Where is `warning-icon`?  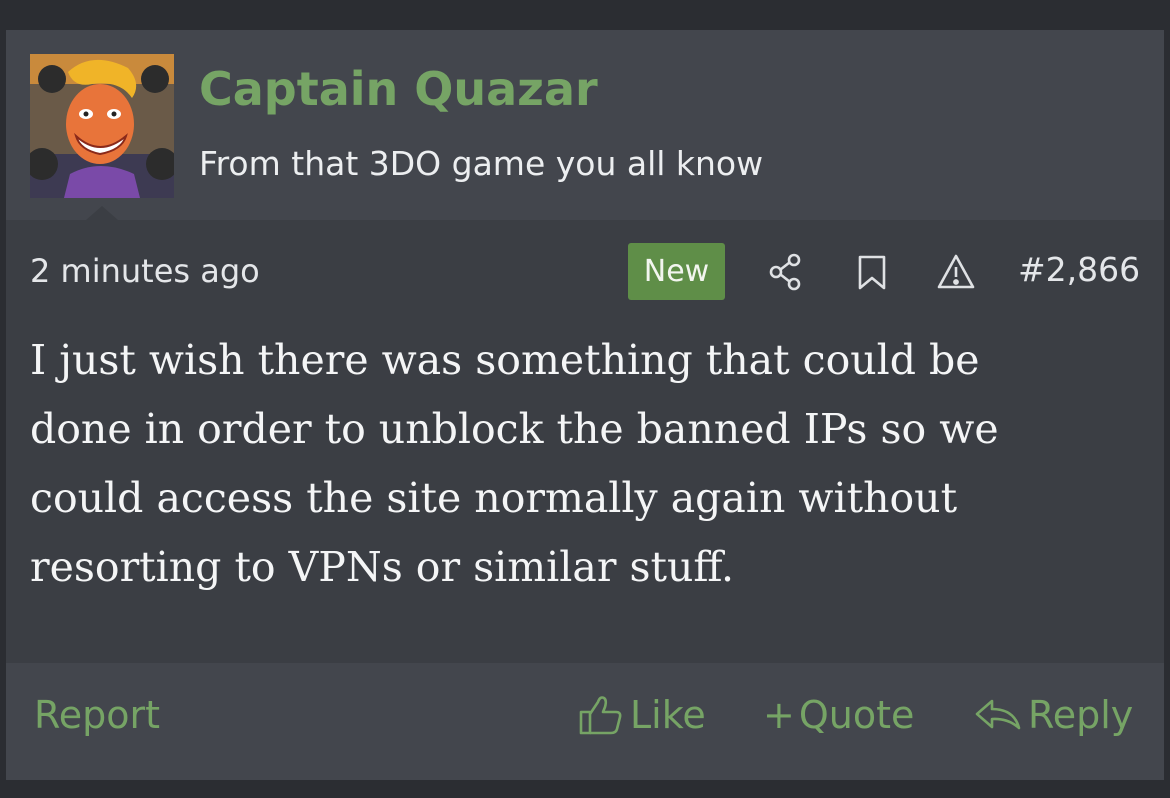
warning-icon is located at coordinates (956, 272).